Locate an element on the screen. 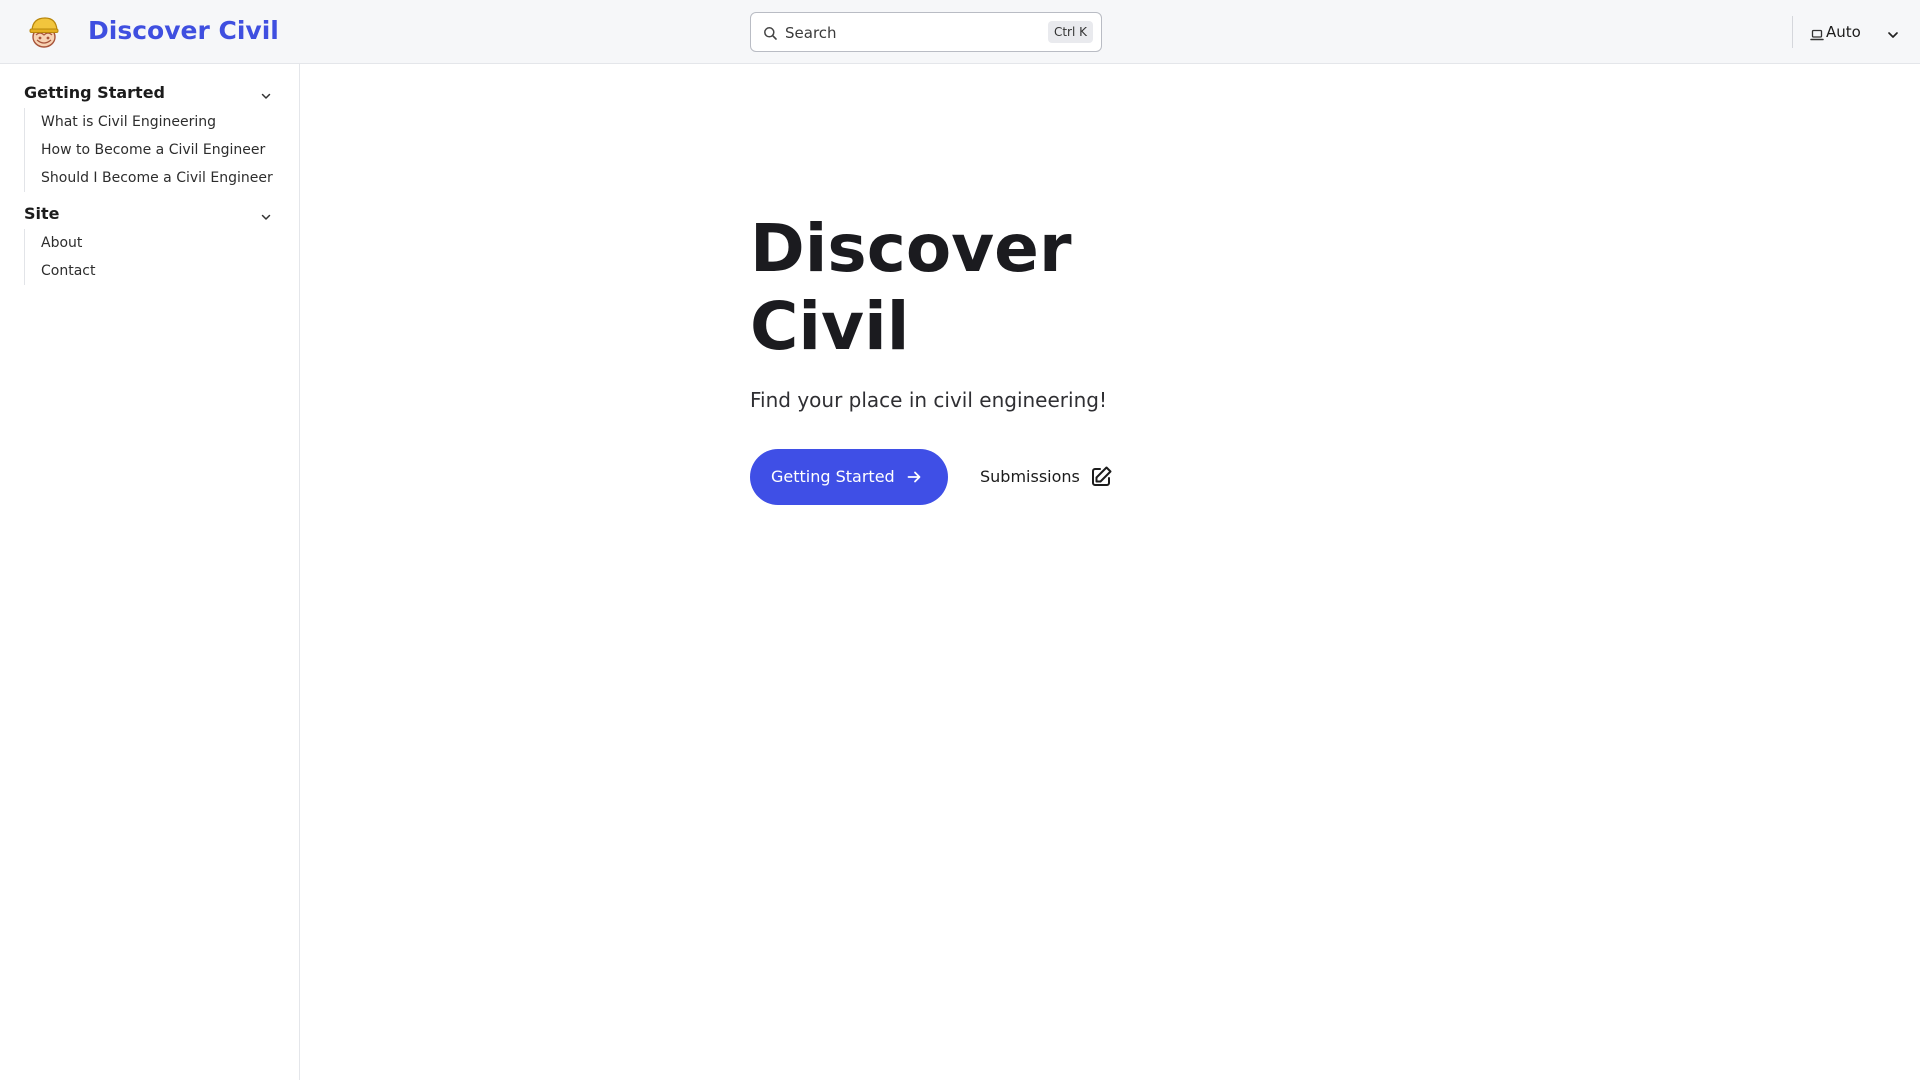 This screenshot has height=1080, width=1920. sidebar-item-should-i-become: Should I Become a Civil Engineer is located at coordinates (154, 178).